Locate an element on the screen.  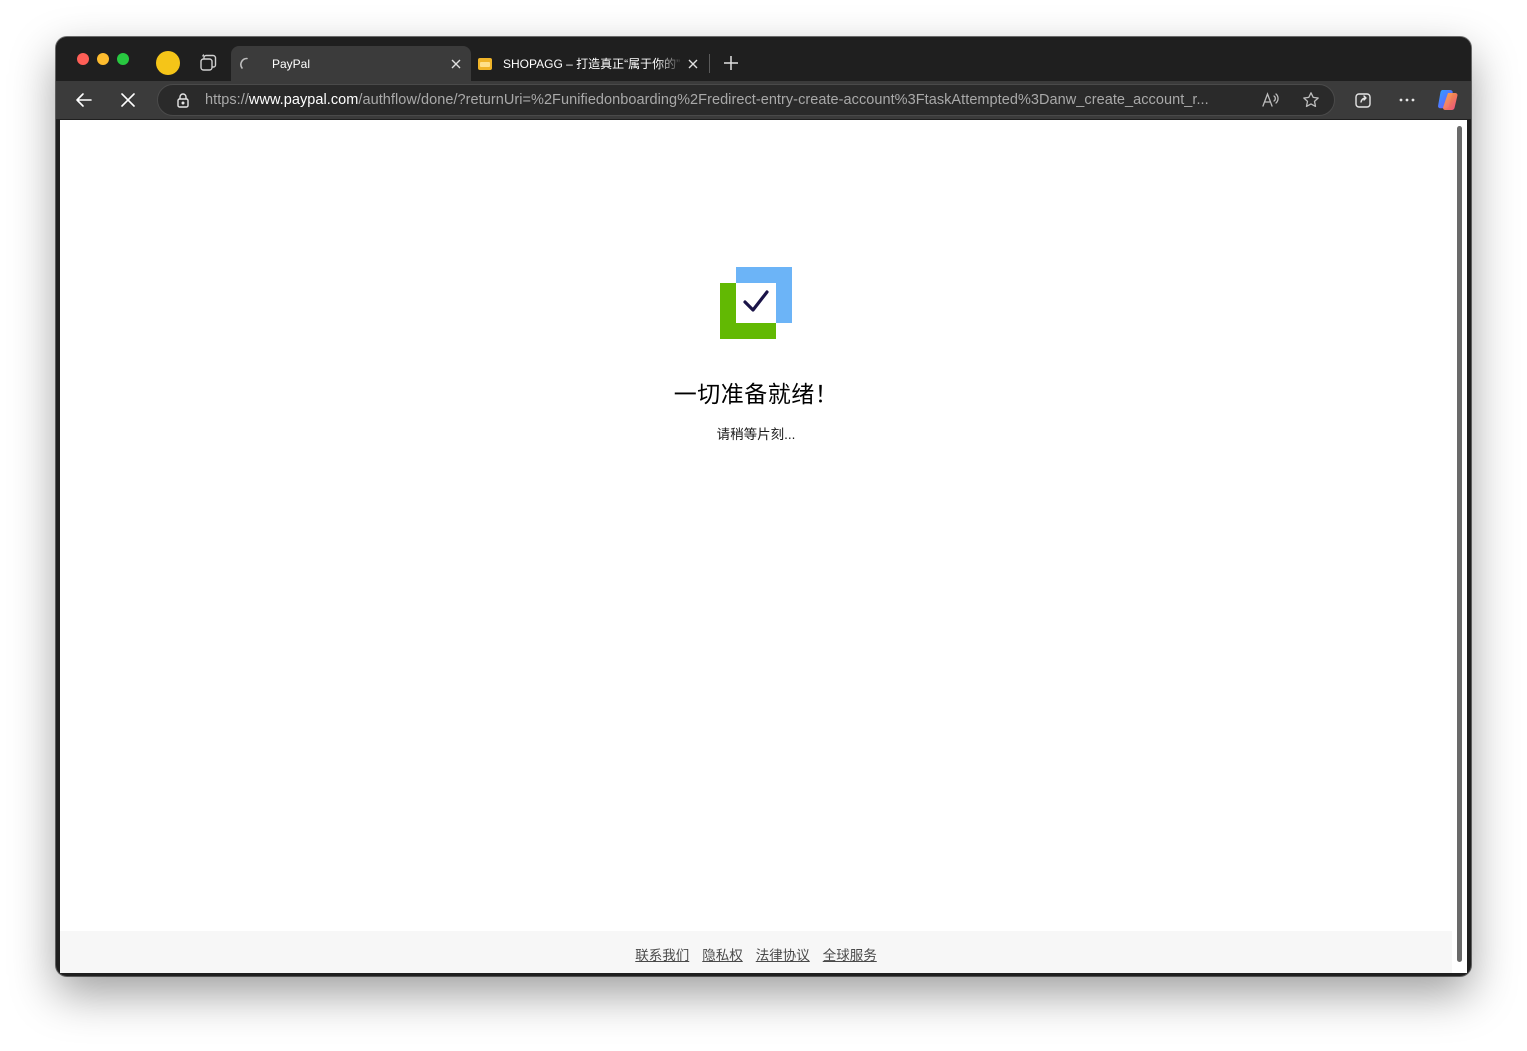
stop-loading-icon is located at coordinates (128, 100).